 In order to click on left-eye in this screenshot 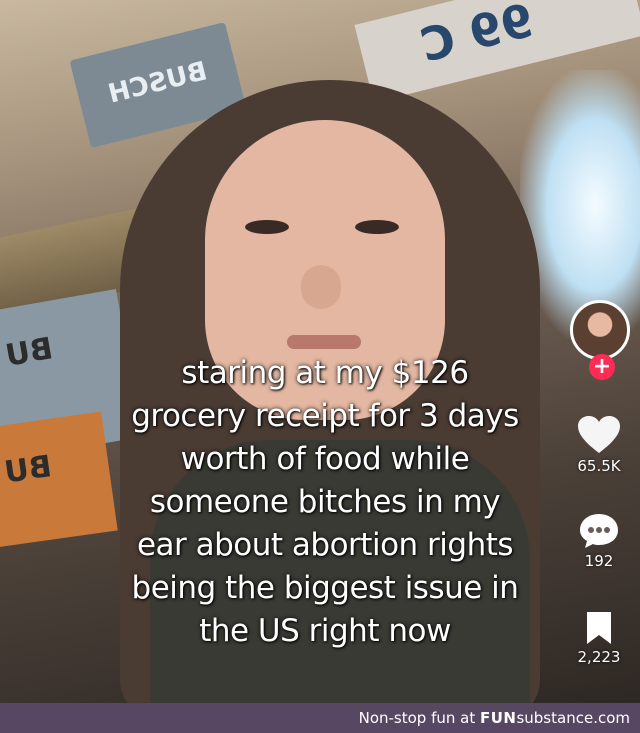, I will do `click(267, 227)`.